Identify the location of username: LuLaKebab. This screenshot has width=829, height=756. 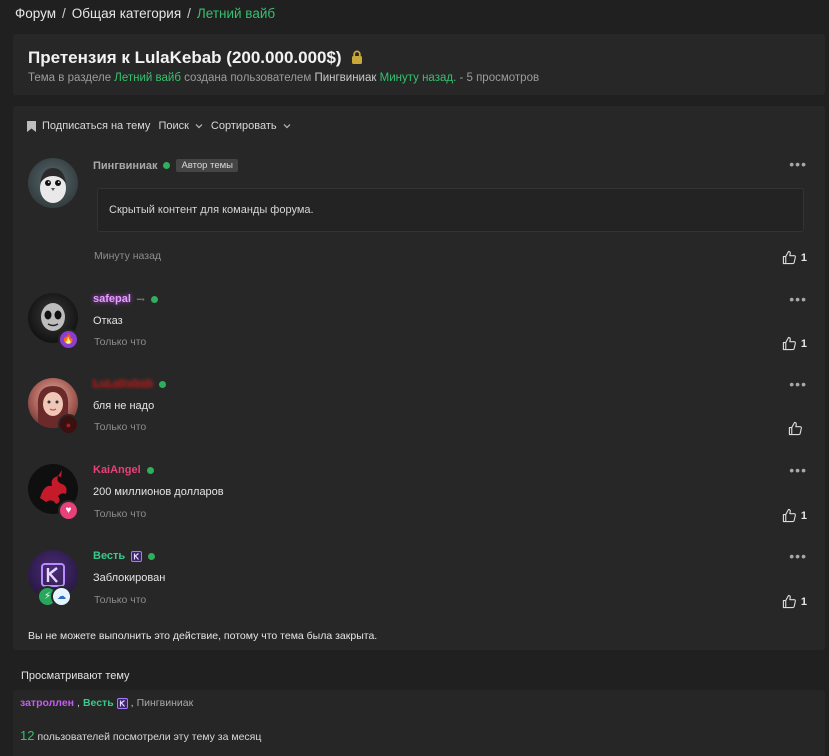
(123, 384).